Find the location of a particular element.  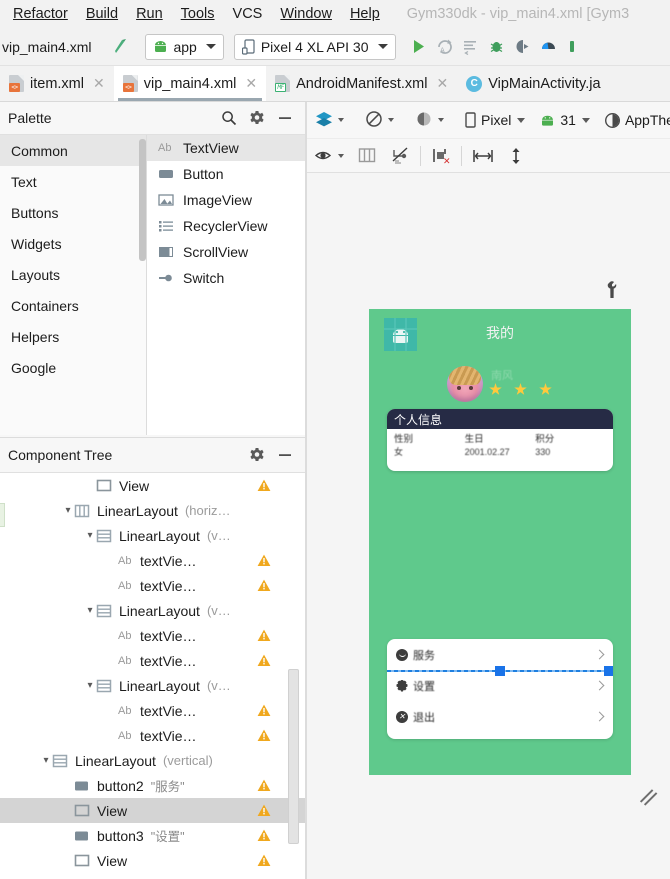

menu-build: Build is located at coordinates (102, 14).